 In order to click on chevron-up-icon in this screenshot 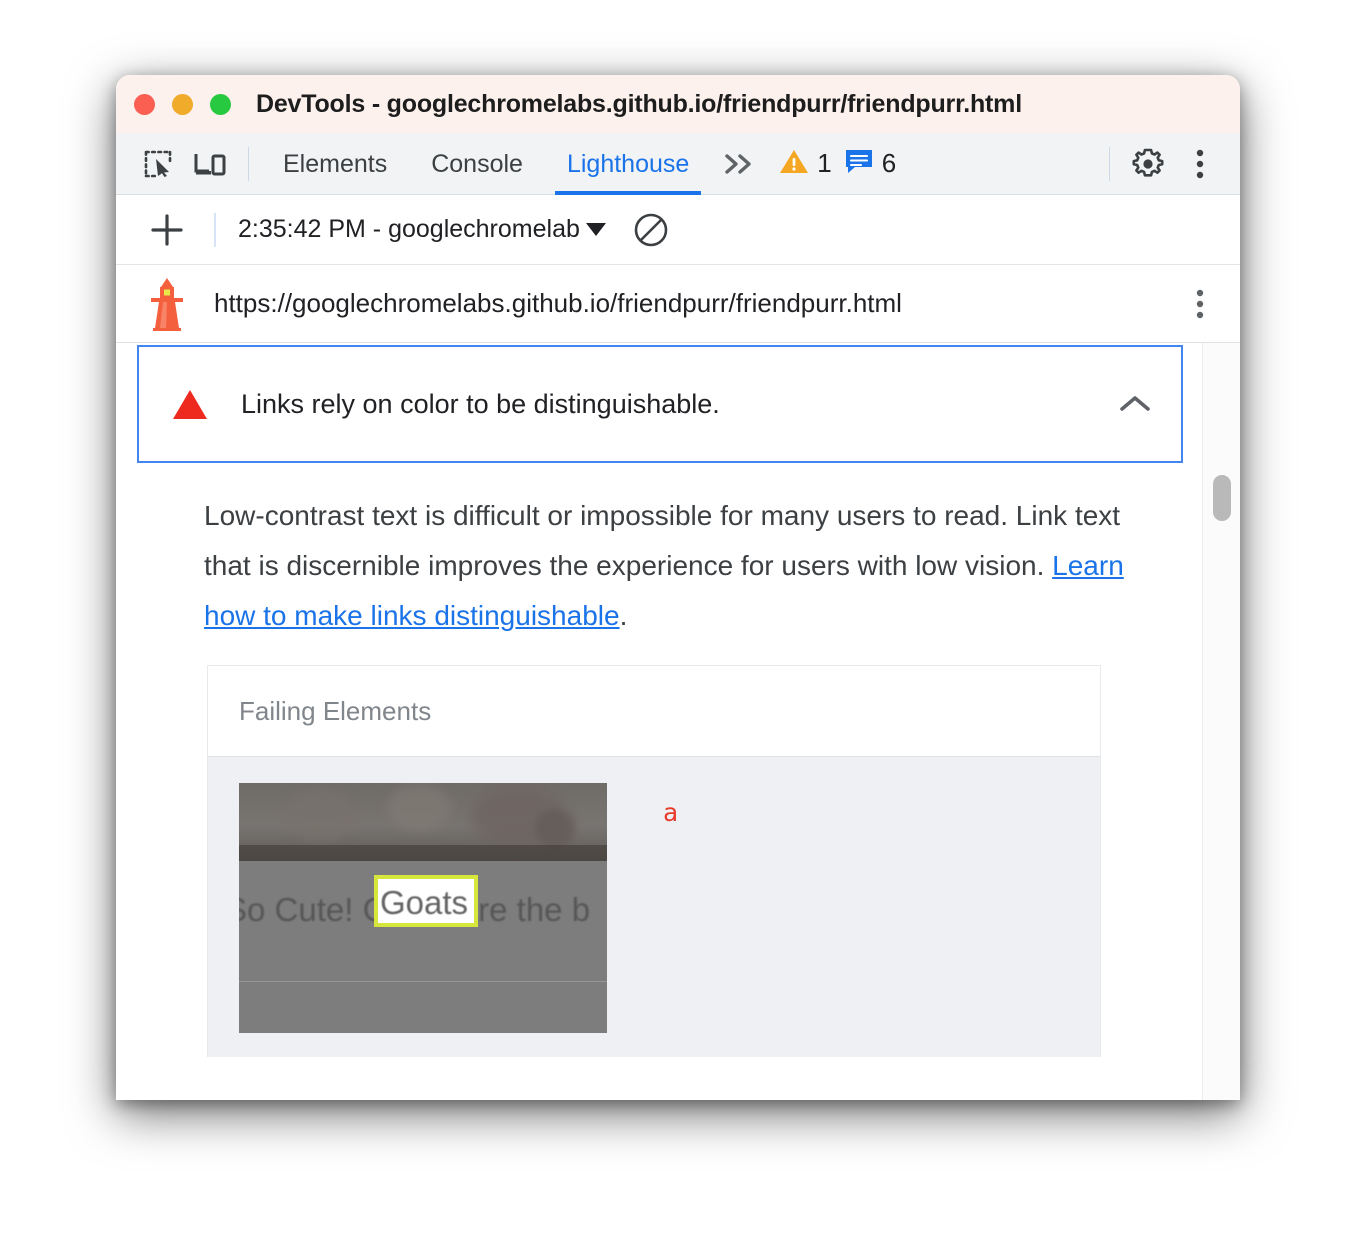, I will do `click(1135, 404)`.